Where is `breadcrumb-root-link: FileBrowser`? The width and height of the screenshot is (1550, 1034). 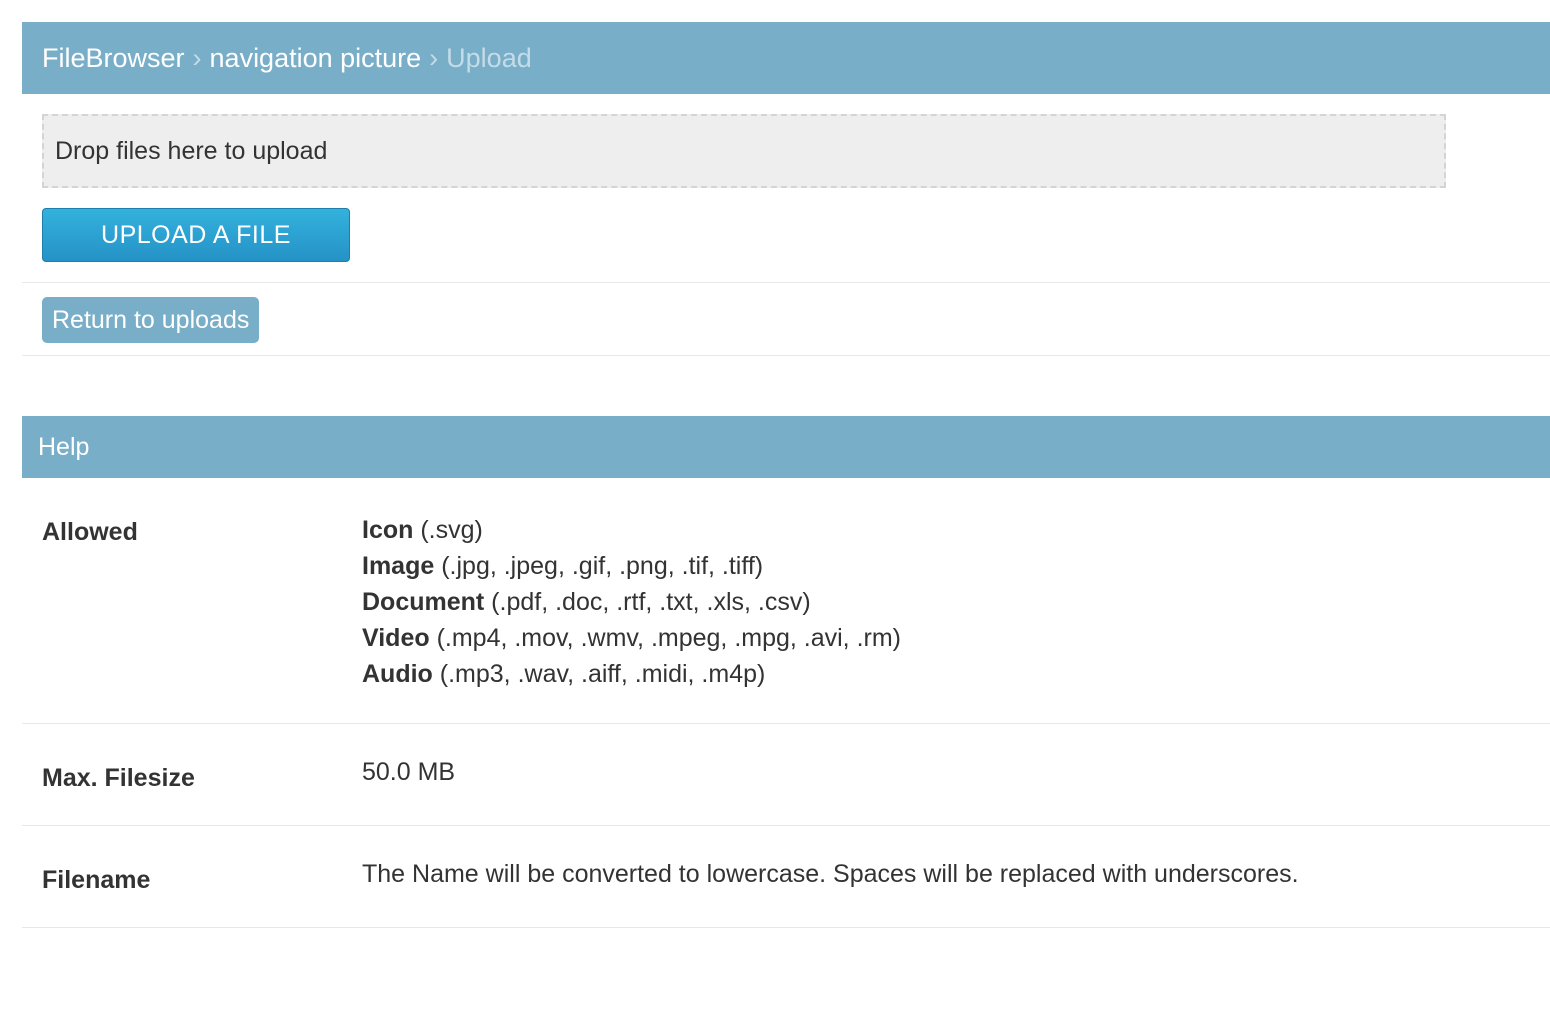
breadcrumb-root-link: FileBrowser is located at coordinates (113, 58).